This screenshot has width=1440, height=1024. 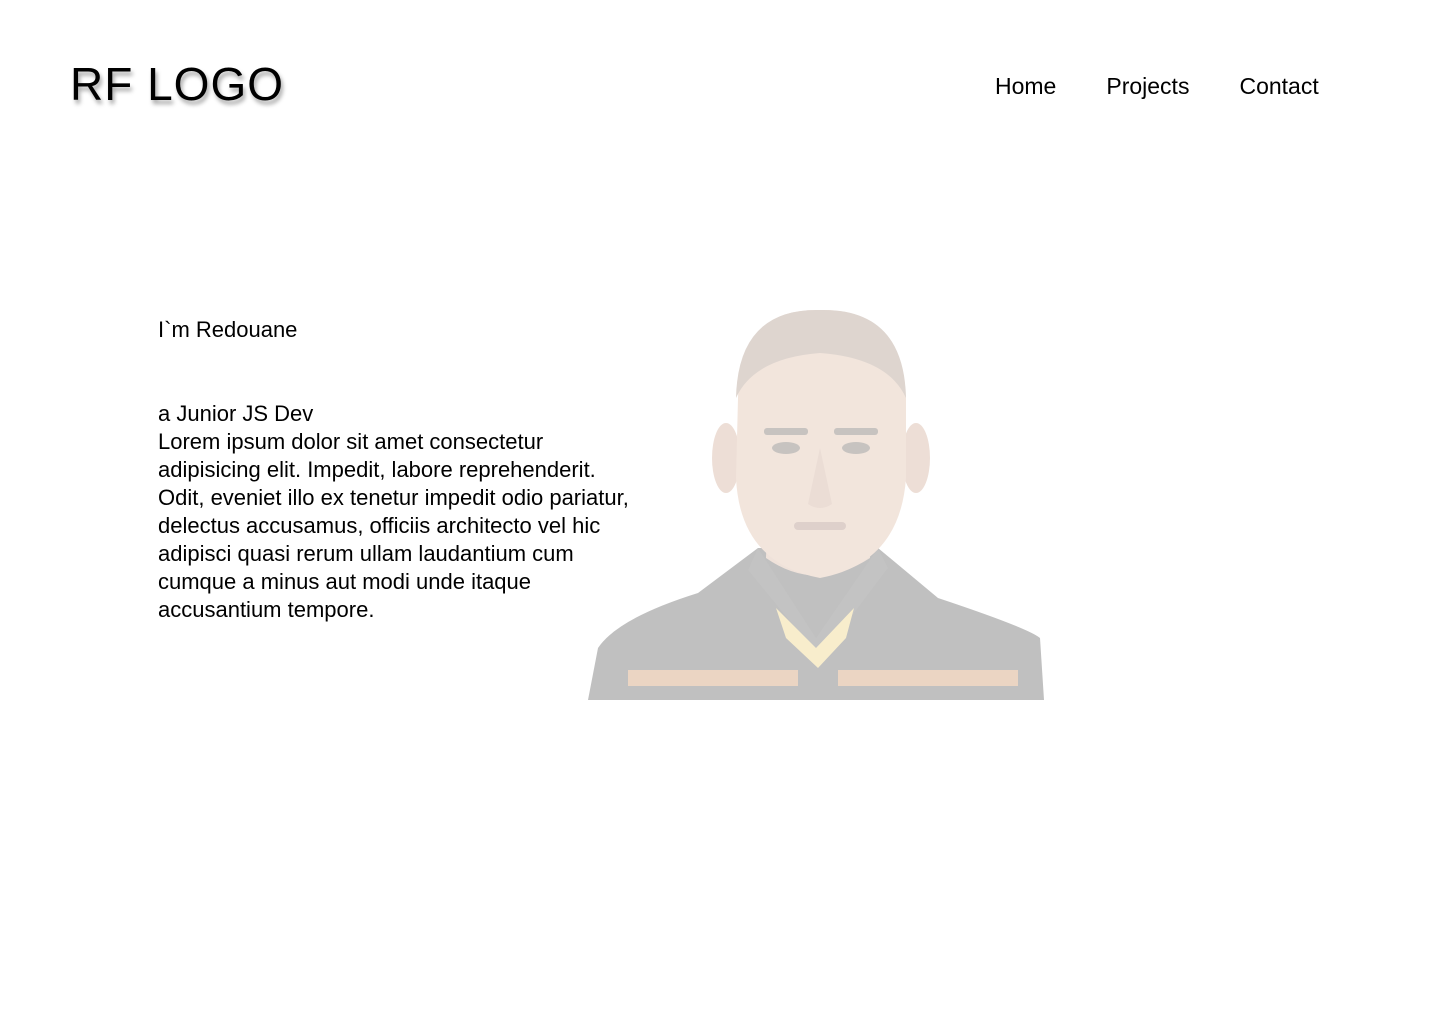 I want to click on hero-greeting: I`m Redouane, so click(x=228, y=329).